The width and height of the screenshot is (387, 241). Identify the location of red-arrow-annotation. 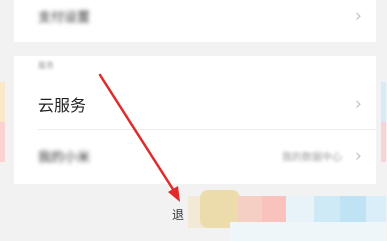
(139, 137).